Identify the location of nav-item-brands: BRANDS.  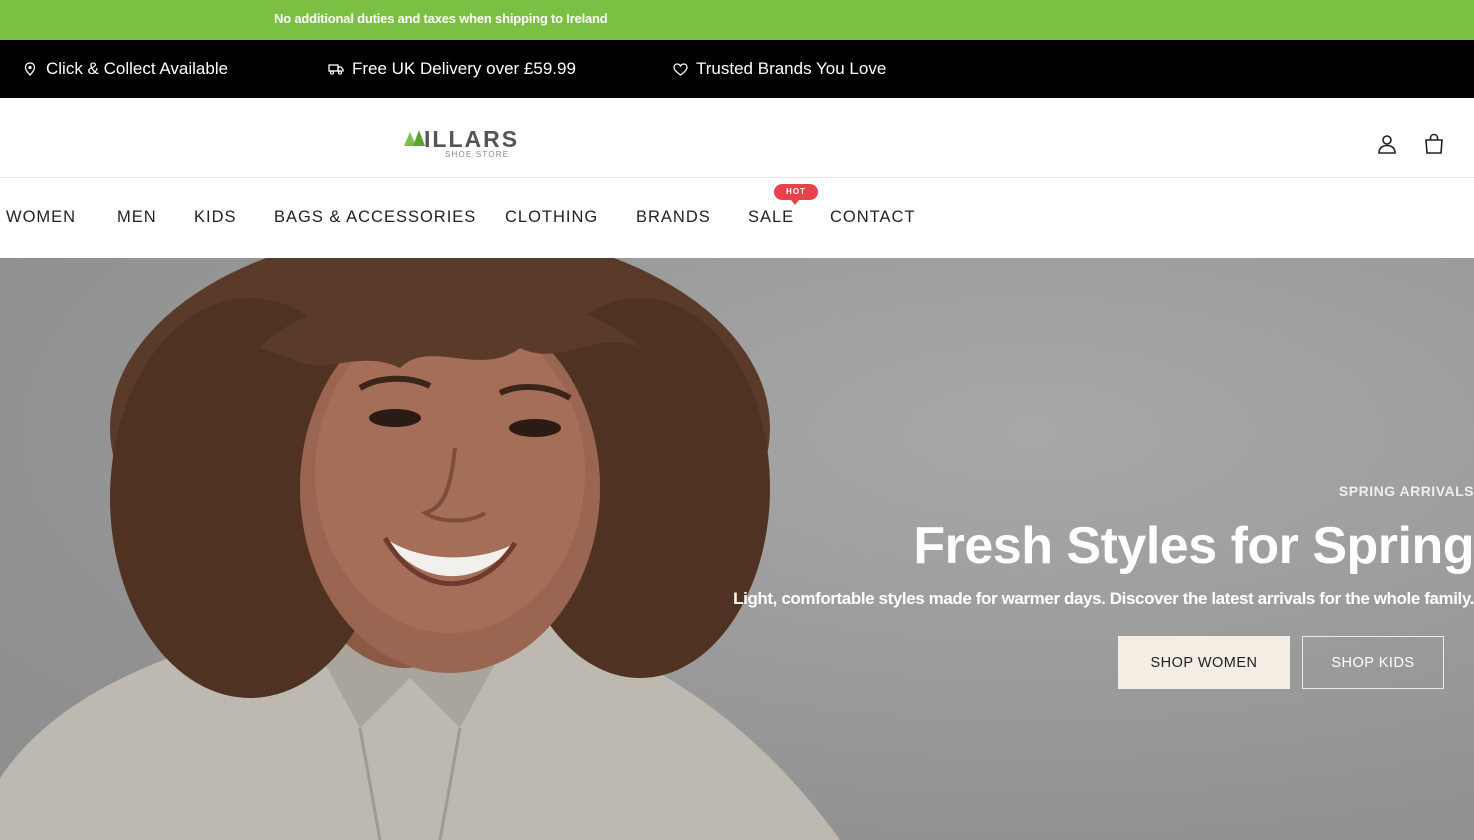
(673, 217).